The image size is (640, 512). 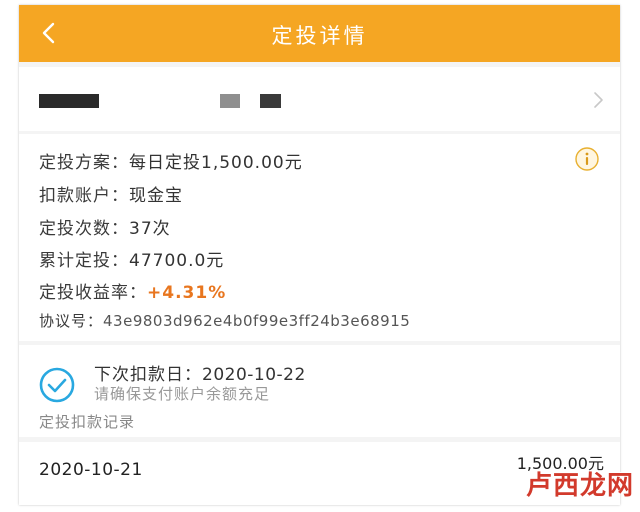 What do you see at coordinates (84, 196) in the screenshot?
I see `debit-account-label: 扣款账户：` at bounding box center [84, 196].